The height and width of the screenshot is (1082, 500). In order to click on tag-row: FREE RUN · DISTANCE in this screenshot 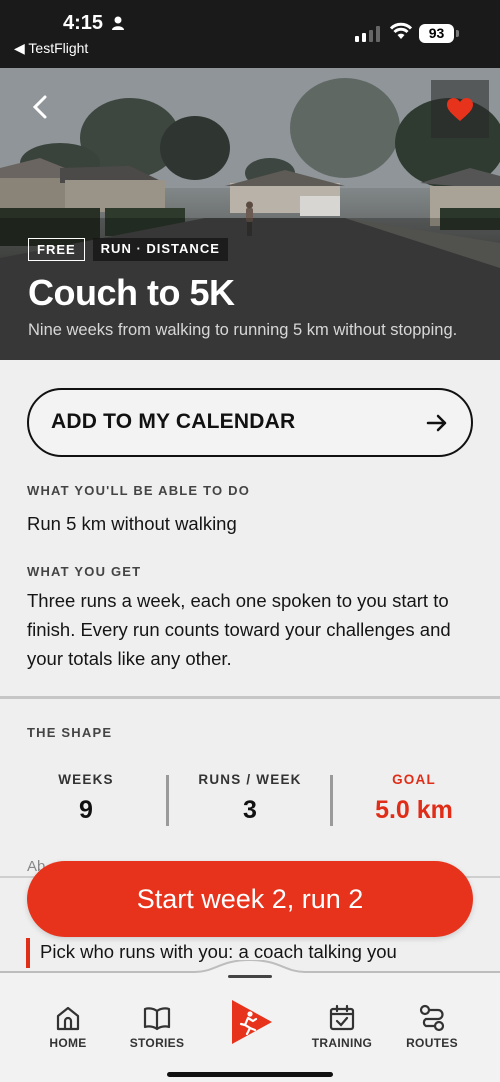, I will do `click(128, 249)`.